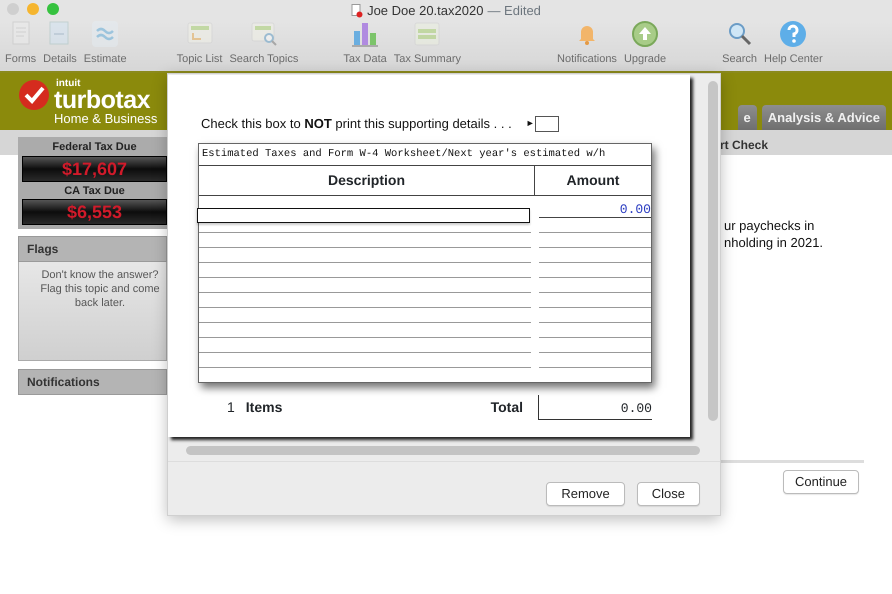 The image size is (892, 594). What do you see at coordinates (774, 242) in the screenshot?
I see `body-text: nholding in 2021.` at bounding box center [774, 242].